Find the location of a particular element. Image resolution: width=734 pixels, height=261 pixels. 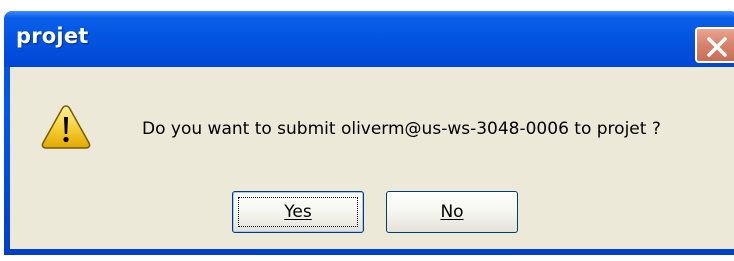

yes-button: Yes is located at coordinates (298, 212).